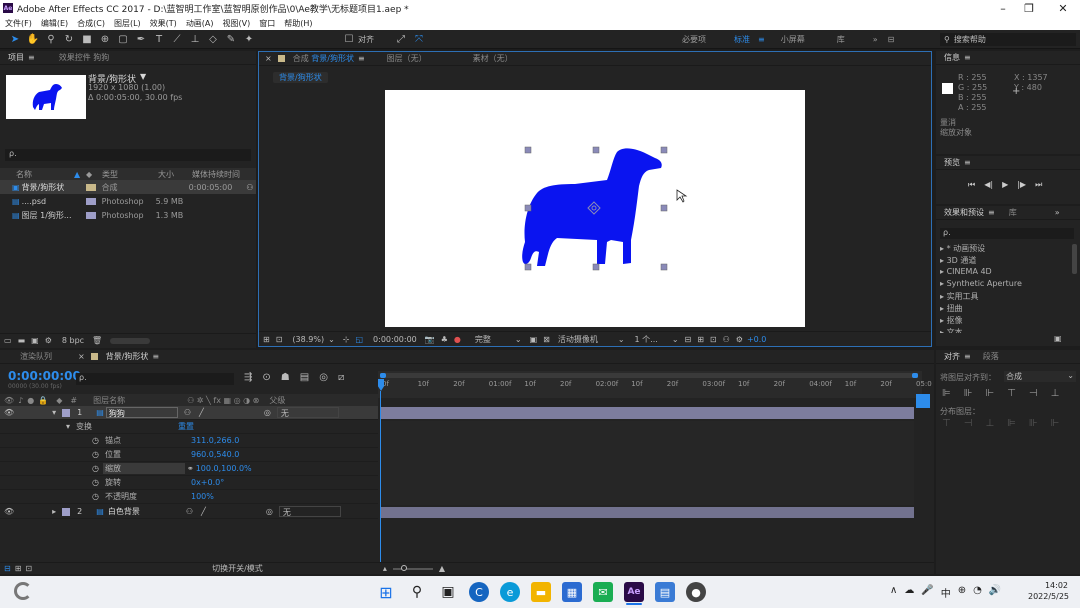  Describe the element at coordinates (694, 39) in the screenshot. I see `workspace-essentials: 必要项` at that location.